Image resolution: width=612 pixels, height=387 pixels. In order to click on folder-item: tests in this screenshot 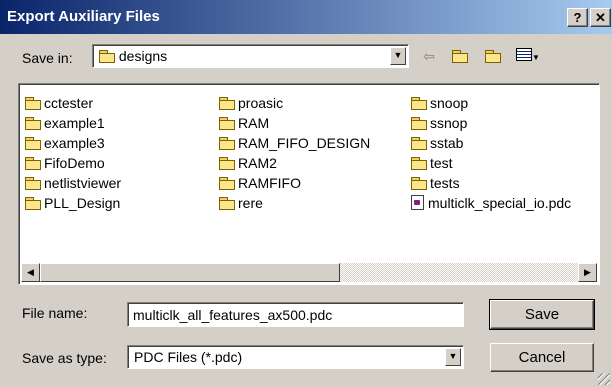, I will do `click(435, 183)`.